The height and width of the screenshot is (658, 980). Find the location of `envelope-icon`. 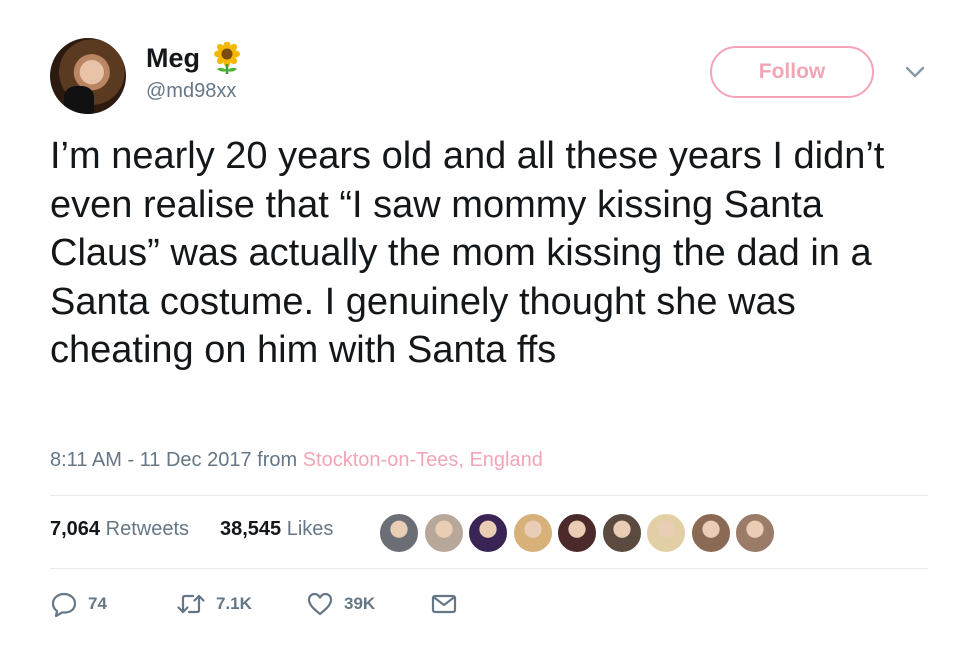

envelope-icon is located at coordinates (444, 604).